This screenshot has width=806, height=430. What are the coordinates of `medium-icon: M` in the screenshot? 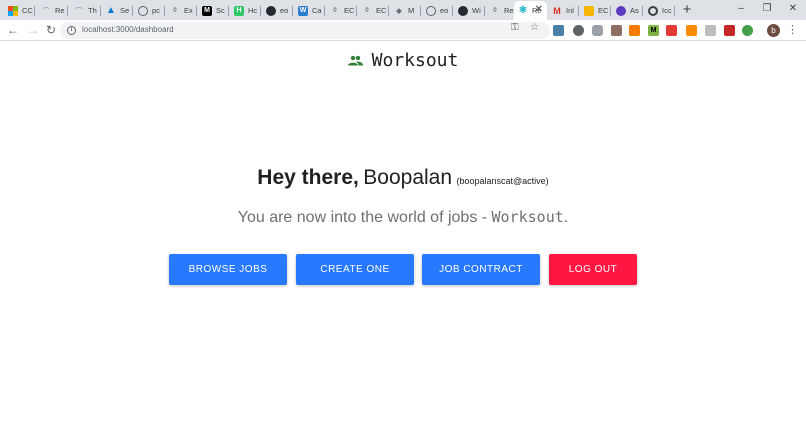 It's located at (207, 10).